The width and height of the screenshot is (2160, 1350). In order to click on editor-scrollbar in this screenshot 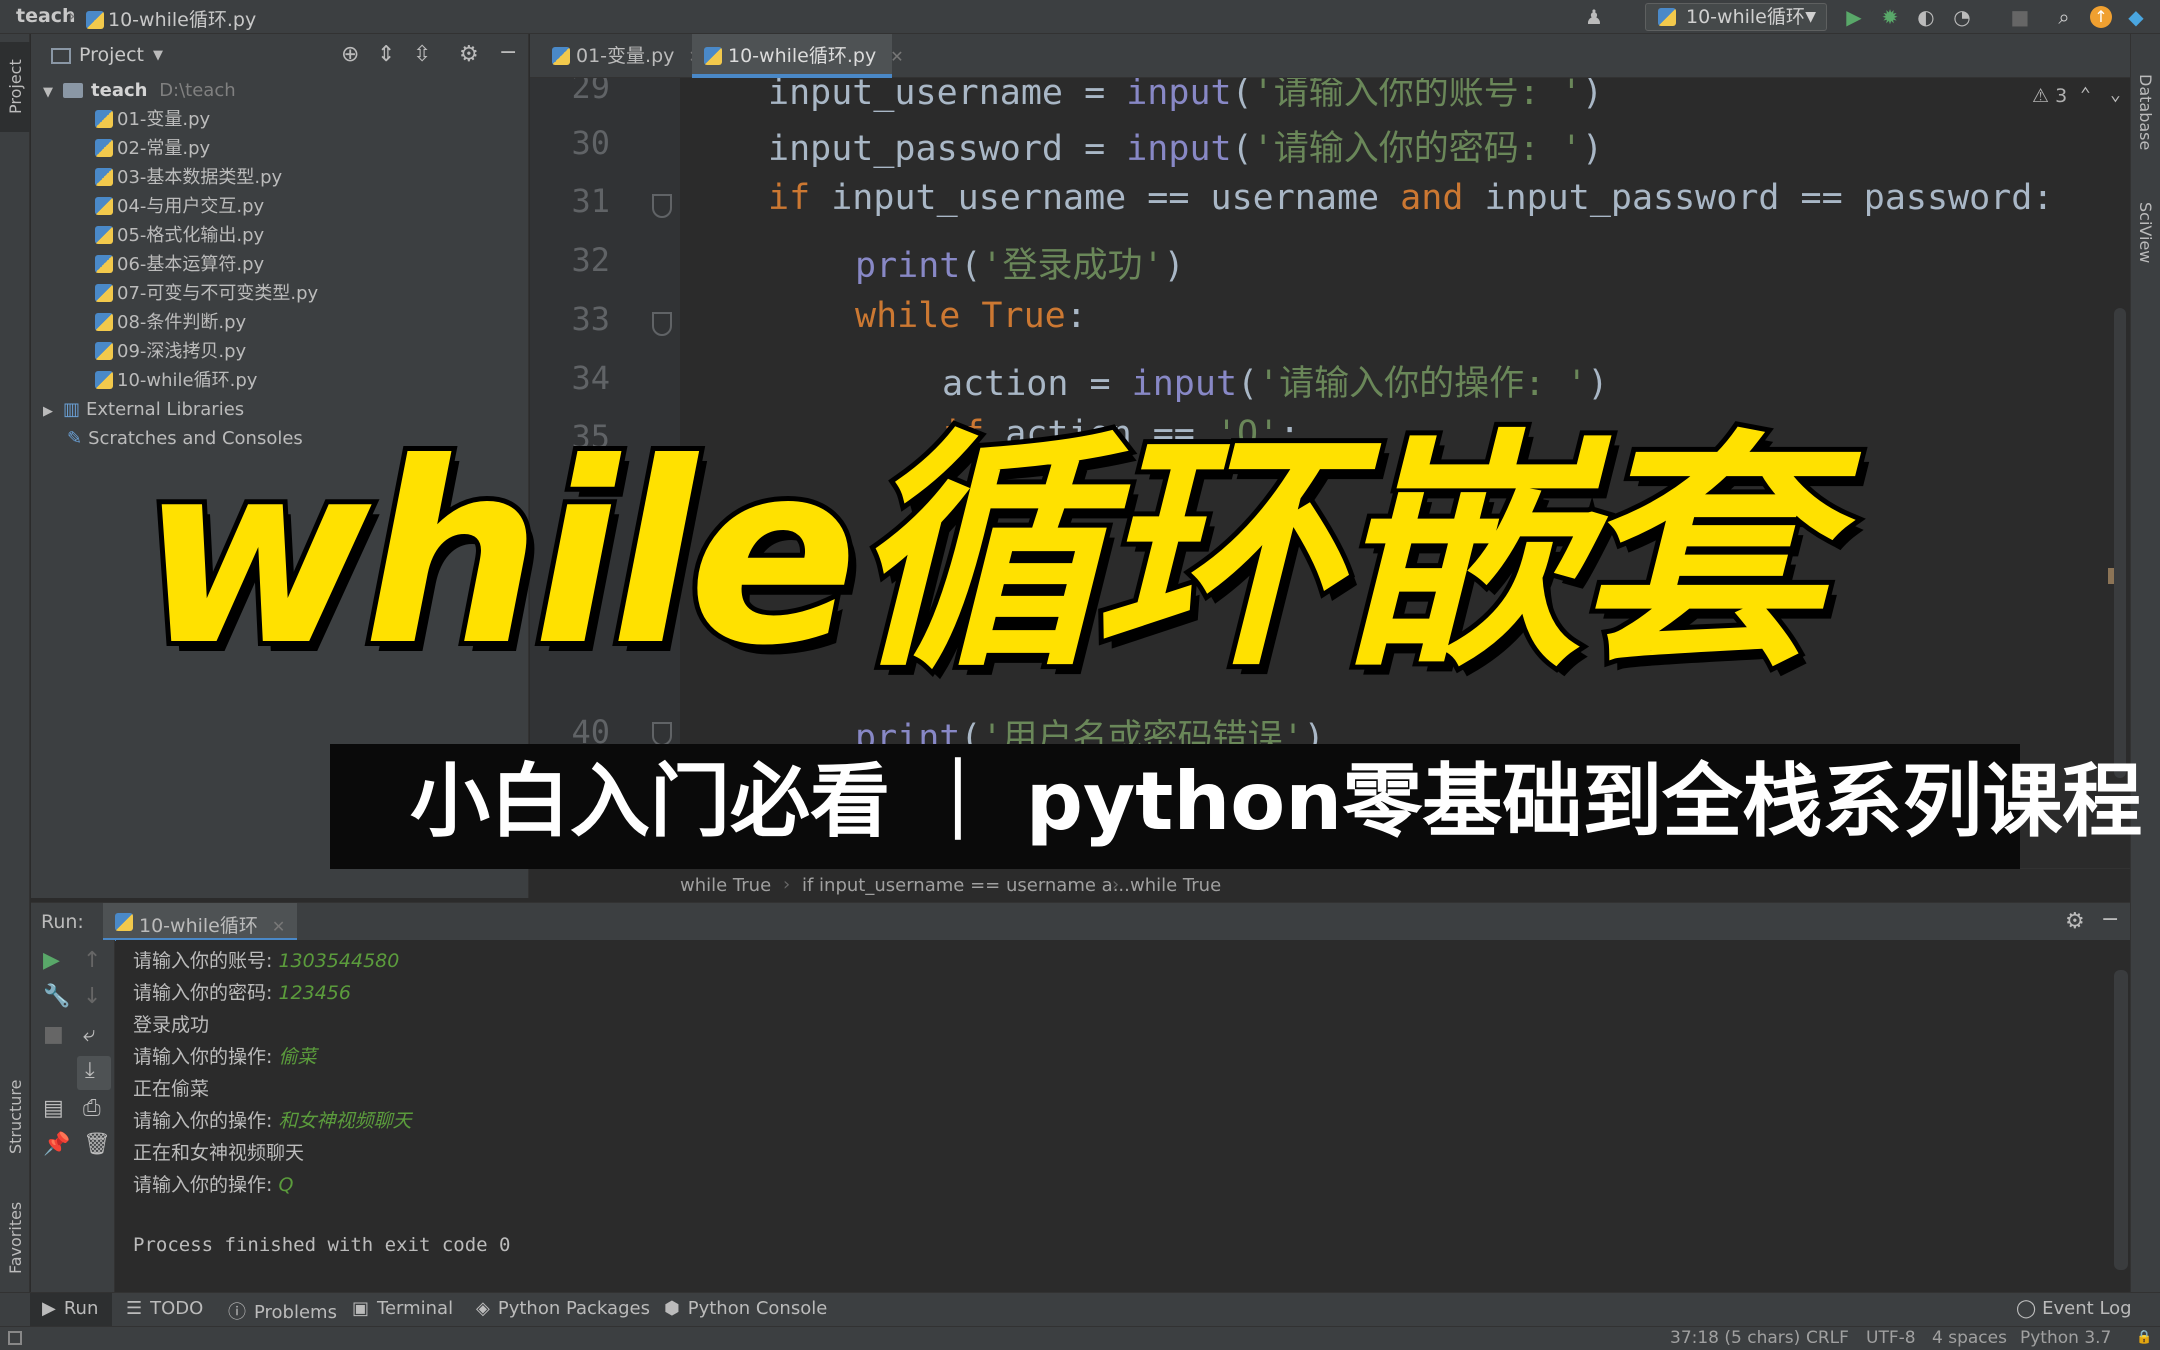, I will do `click(2120, 543)`.